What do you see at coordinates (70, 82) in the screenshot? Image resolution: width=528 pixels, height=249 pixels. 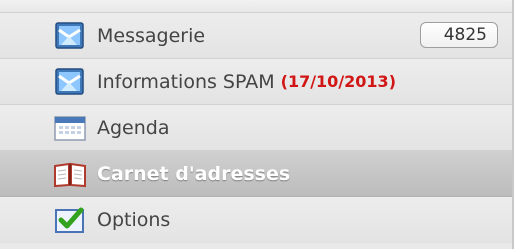 I see `spam-info-icon` at bounding box center [70, 82].